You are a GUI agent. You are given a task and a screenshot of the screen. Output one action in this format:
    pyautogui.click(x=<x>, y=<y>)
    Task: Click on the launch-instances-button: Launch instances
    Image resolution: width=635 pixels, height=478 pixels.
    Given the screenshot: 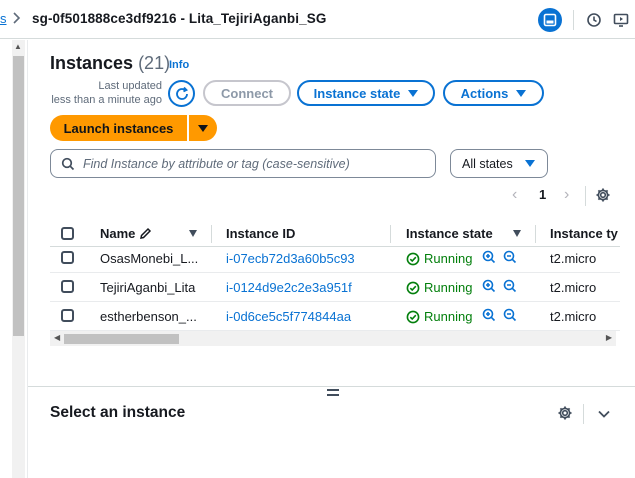 What is the action you would take?
    pyautogui.click(x=118, y=128)
    